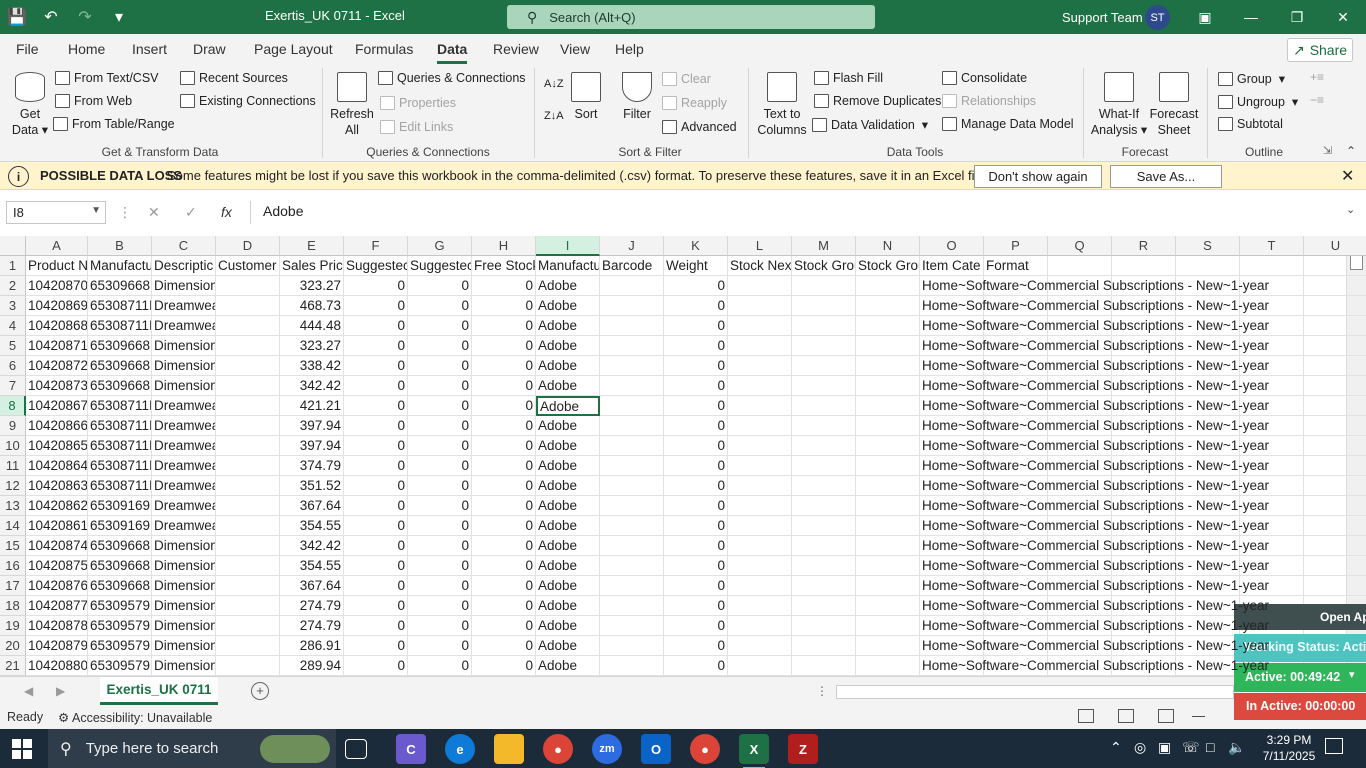 This screenshot has width=1366, height=768. I want to click on group-button: Group ▾, so click(1251, 78).